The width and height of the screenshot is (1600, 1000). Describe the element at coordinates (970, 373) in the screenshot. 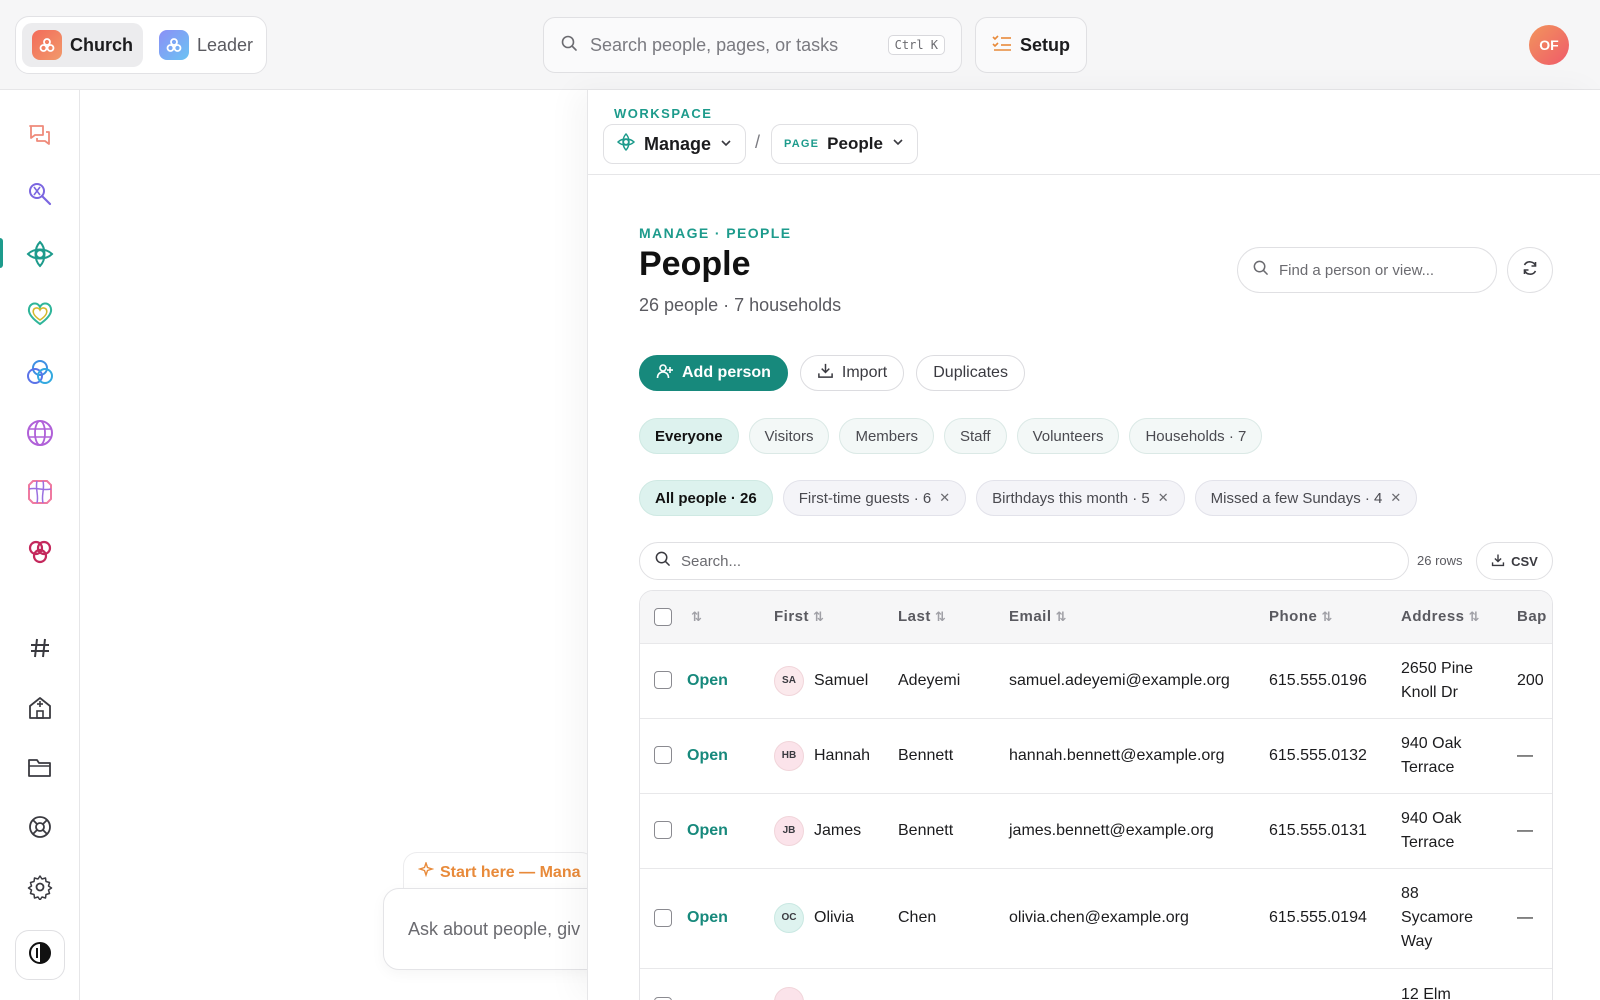

I see `duplicates-button: Duplicates` at that location.